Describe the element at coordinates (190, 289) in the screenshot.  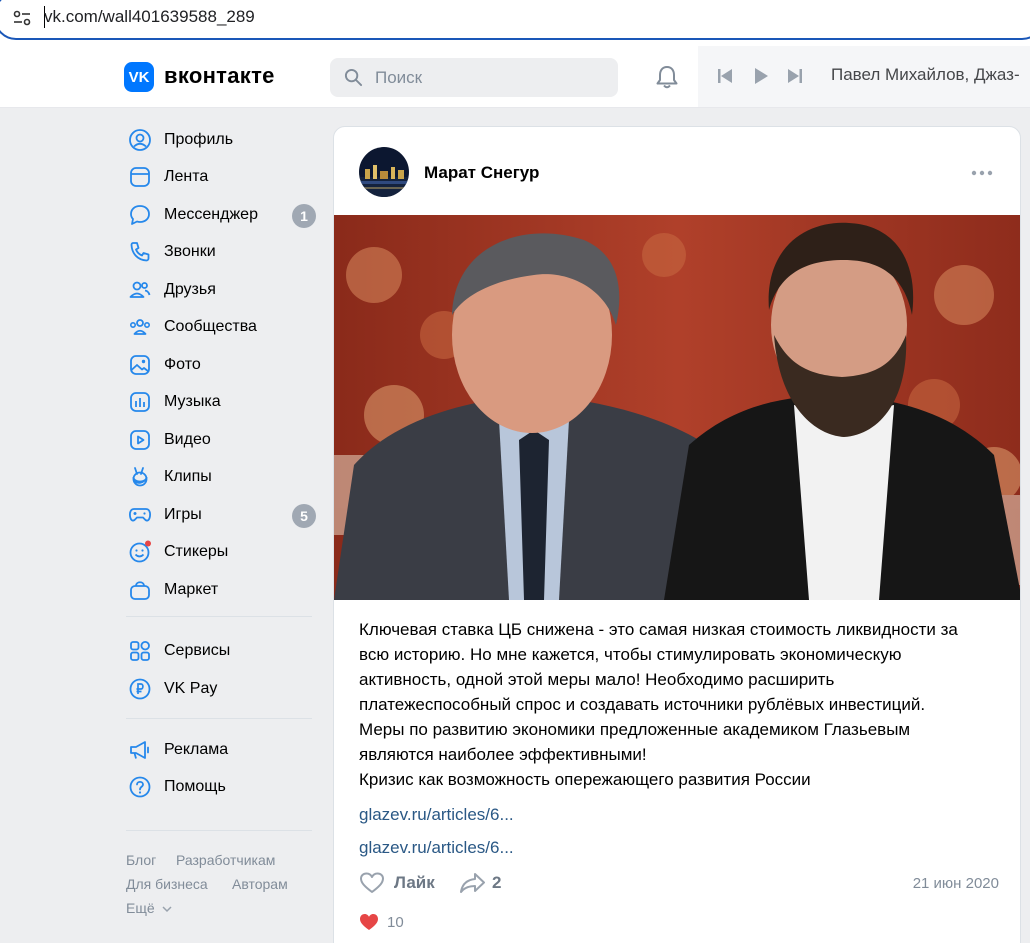
I see `nav-label: Друзья` at that location.